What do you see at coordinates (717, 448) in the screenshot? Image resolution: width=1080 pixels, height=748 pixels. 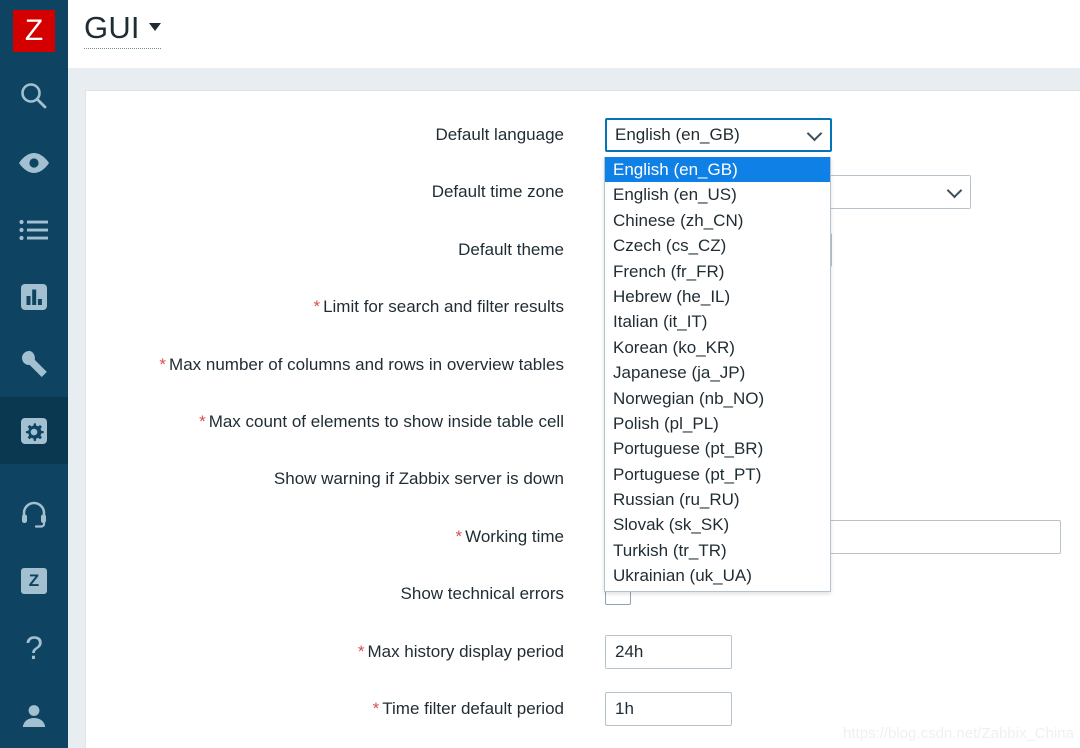 I see `dropdown-option: Portuguese (pt_BR)` at bounding box center [717, 448].